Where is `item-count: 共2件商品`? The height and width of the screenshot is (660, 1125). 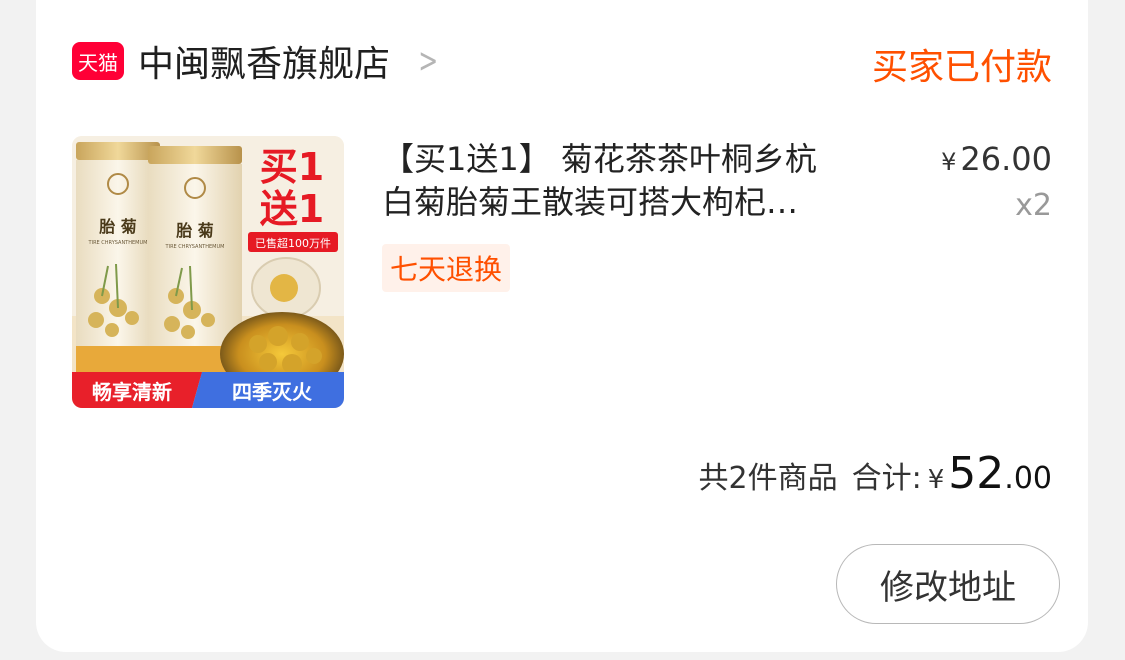 item-count: 共2件商品 is located at coordinates (768, 478).